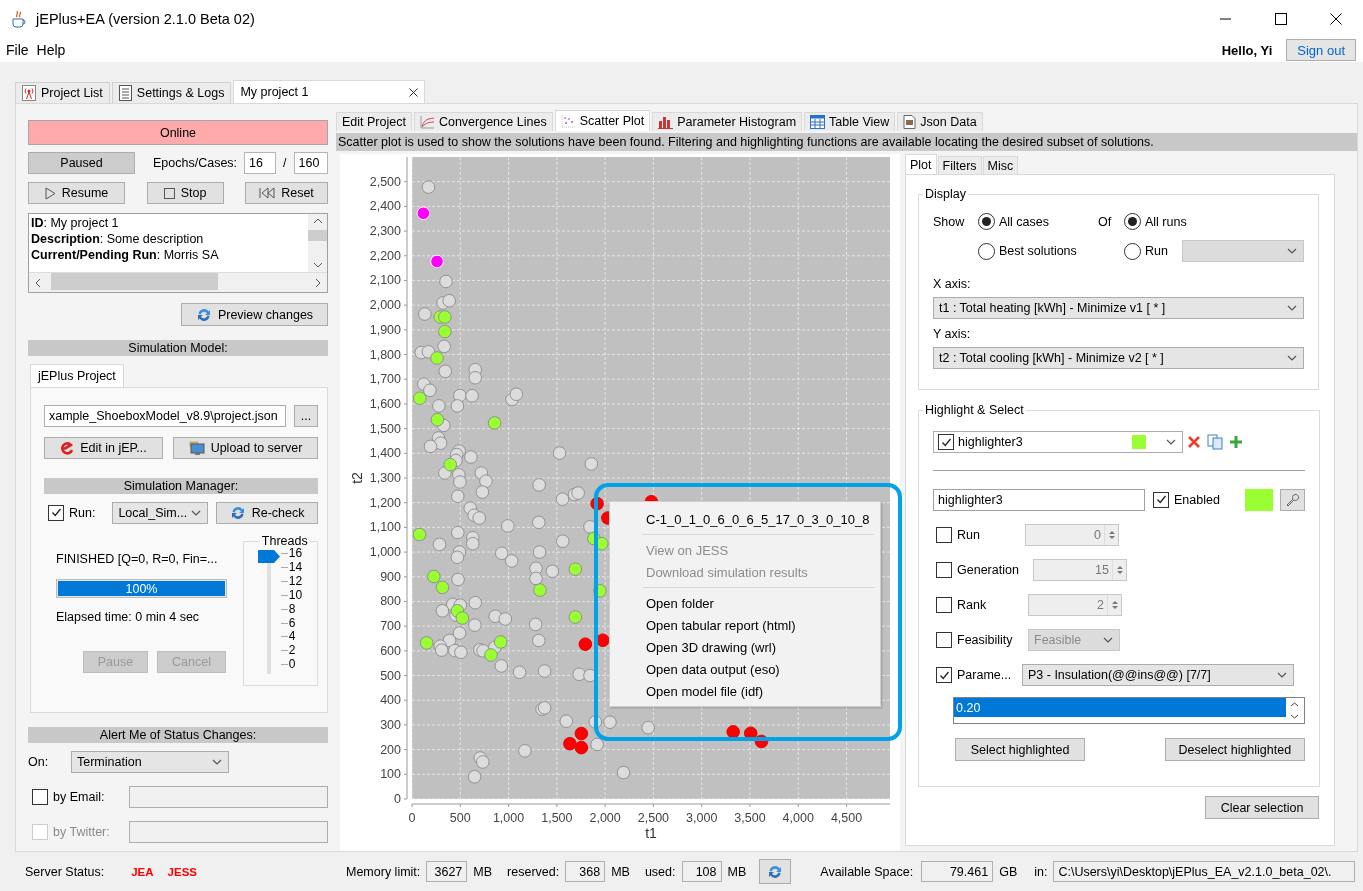 This screenshot has height=891, width=1363. What do you see at coordinates (317, 235) in the screenshot?
I see `scroll-thumb` at bounding box center [317, 235].